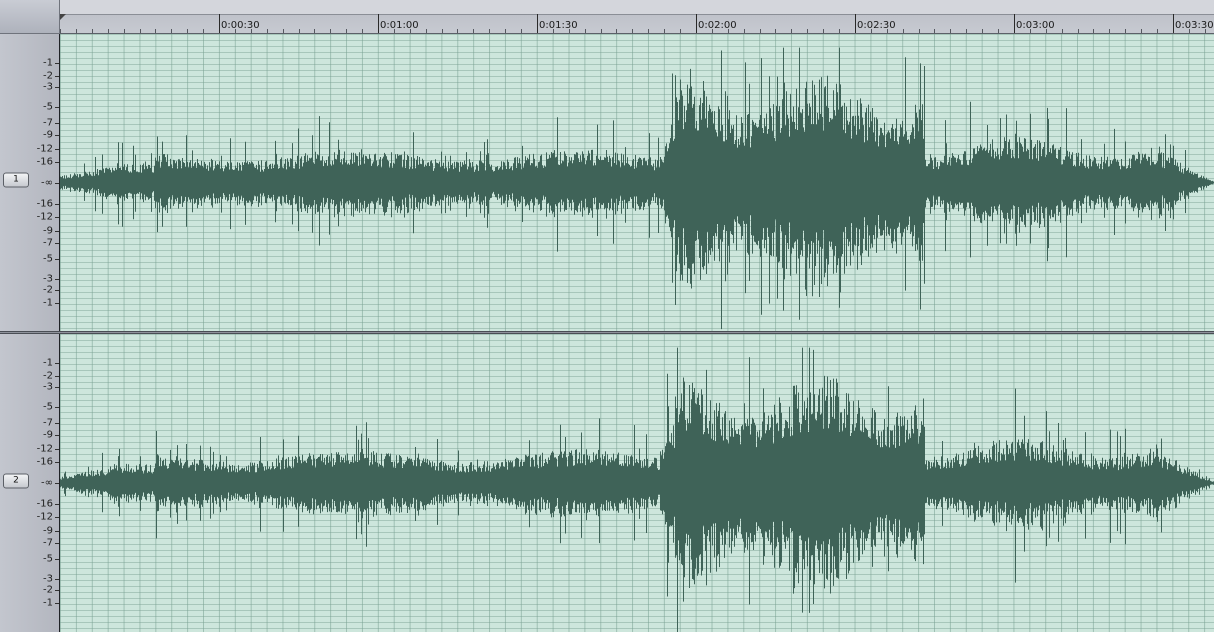 Image resolution: width=1214 pixels, height=632 pixels. Describe the element at coordinates (637, 14) in the screenshot. I see `ruler-separator` at that location.